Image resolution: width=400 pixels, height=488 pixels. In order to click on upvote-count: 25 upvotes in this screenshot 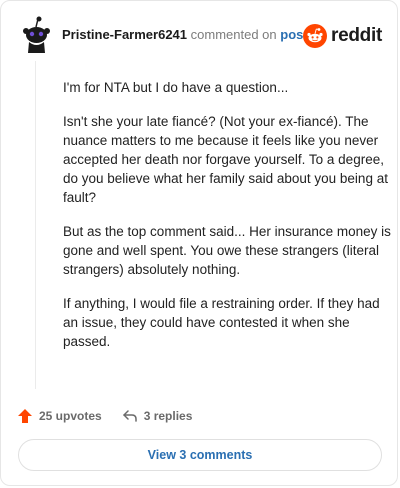, I will do `click(70, 416)`.